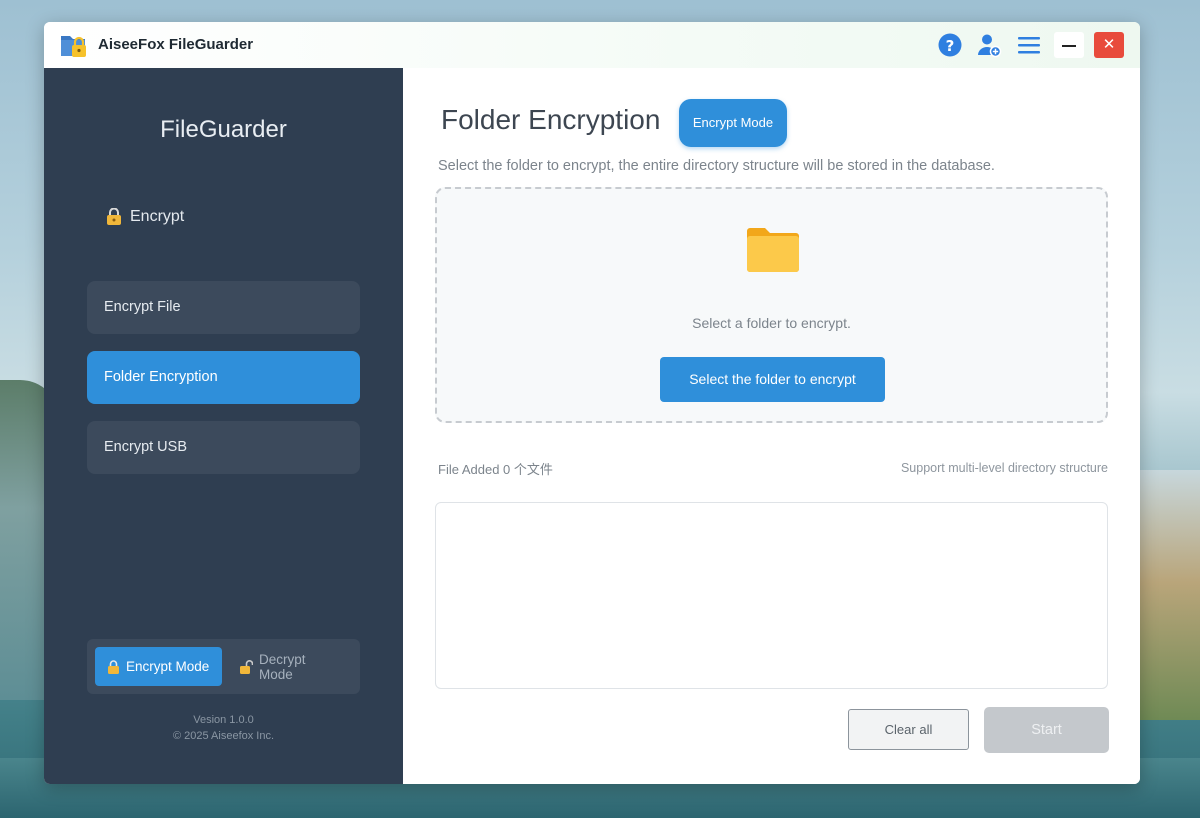 The width and height of the screenshot is (1200, 818). I want to click on sidebar-item-encrypt-file: Encrypt File, so click(223, 307).